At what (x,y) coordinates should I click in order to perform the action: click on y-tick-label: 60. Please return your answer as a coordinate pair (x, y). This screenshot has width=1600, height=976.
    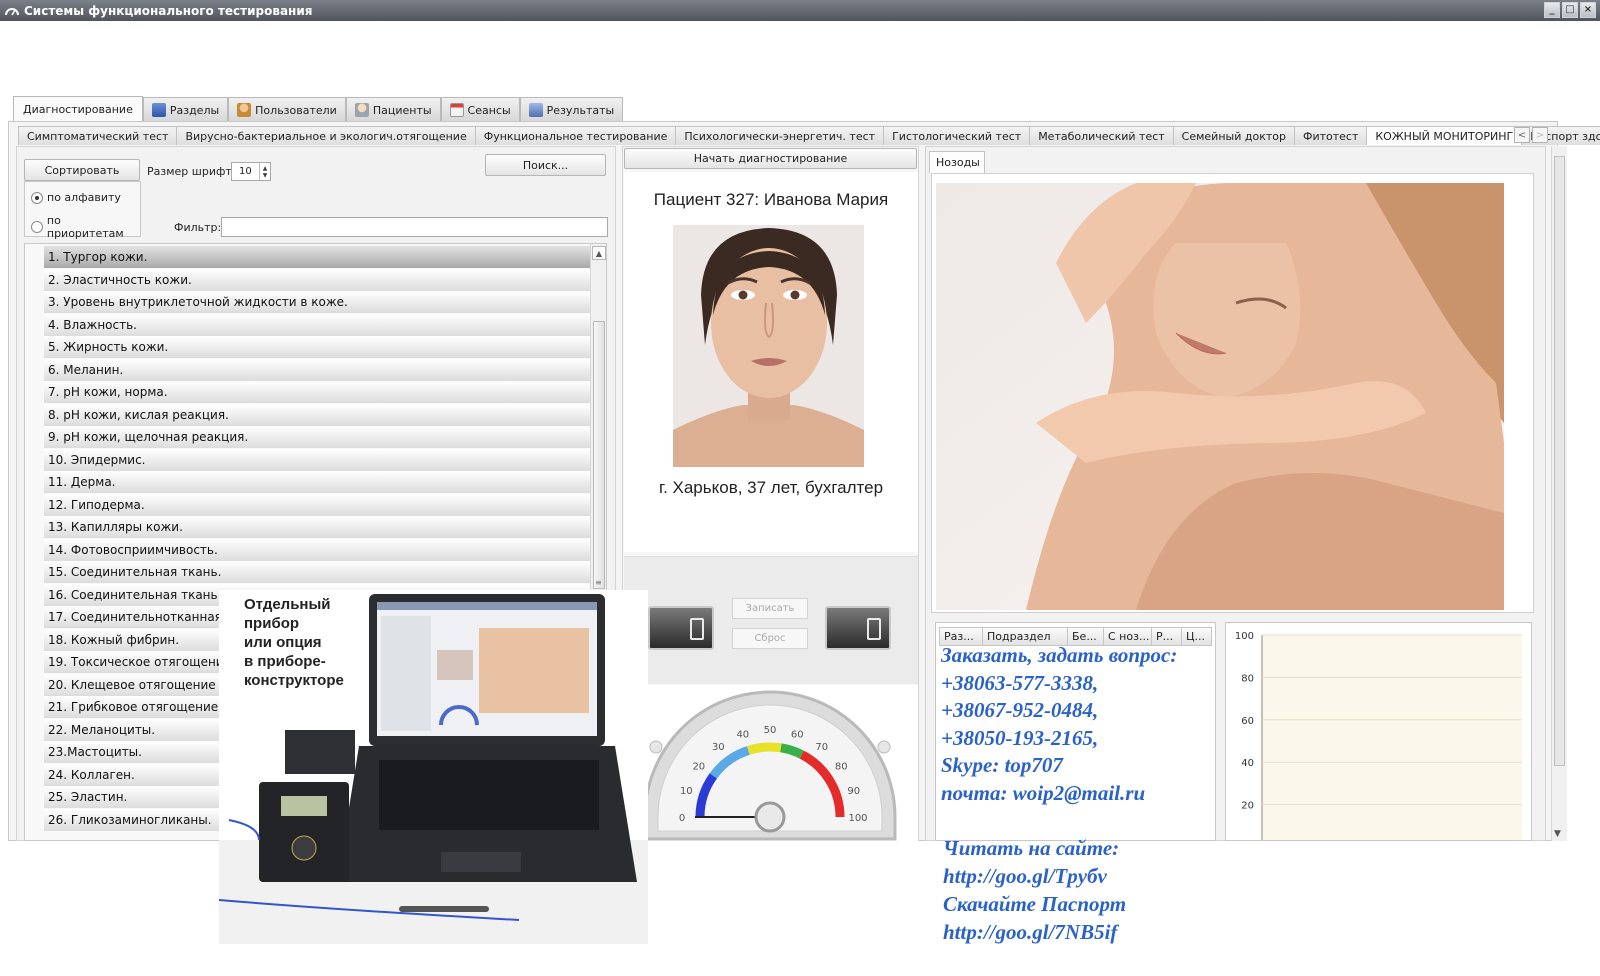
    Looking at the image, I should click on (1247, 721).